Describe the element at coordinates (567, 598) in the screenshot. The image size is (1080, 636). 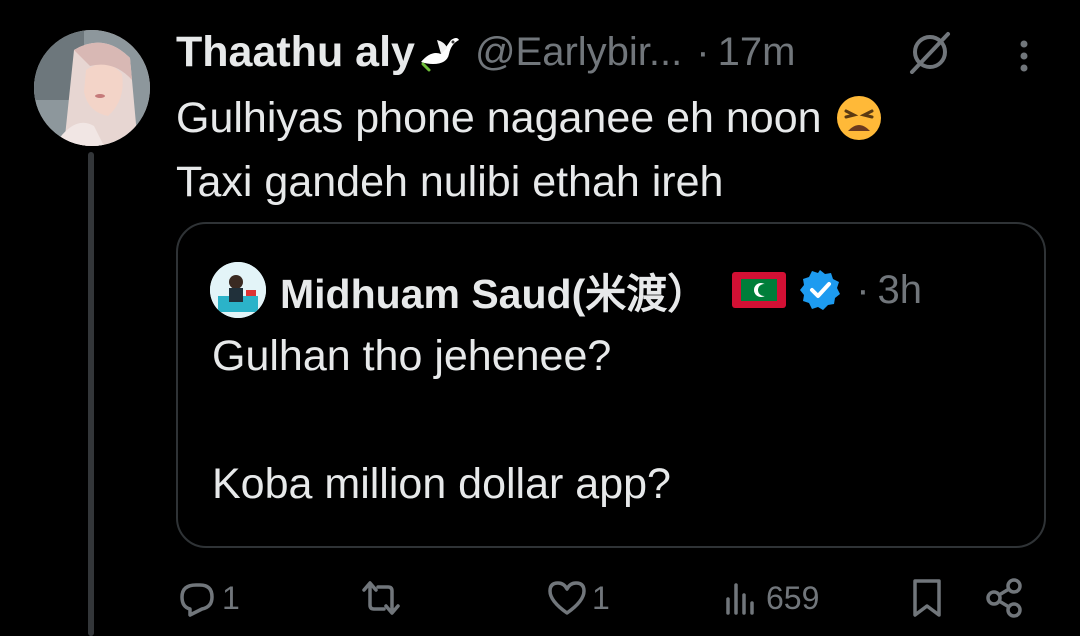
I see `like-icon` at that location.